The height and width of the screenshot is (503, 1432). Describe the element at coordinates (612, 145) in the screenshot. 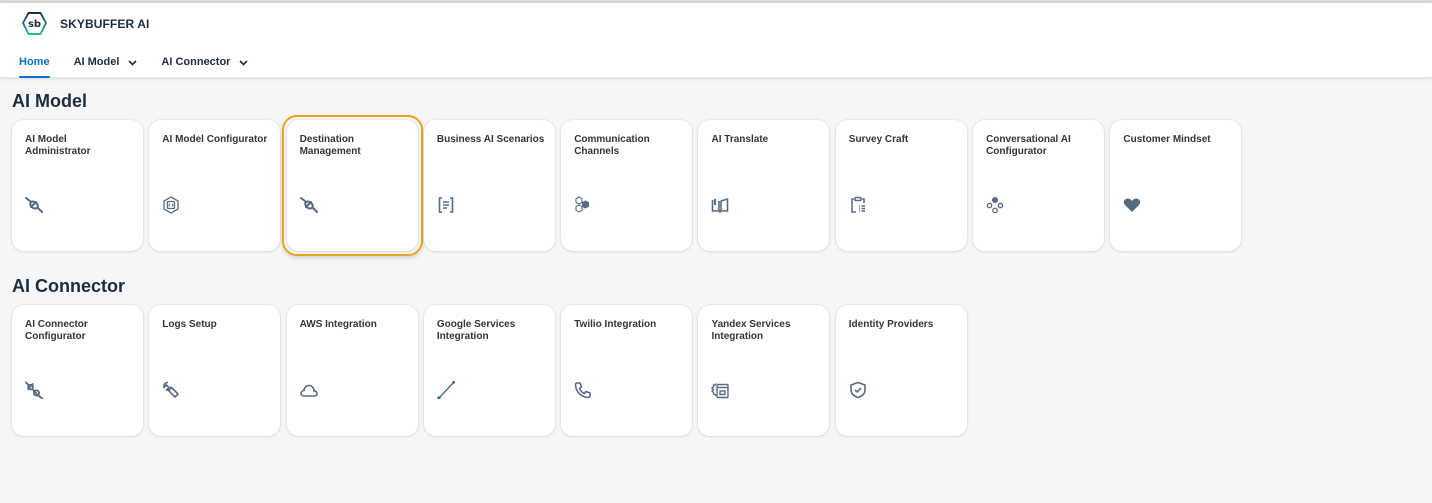

I see `tile-title: Communication Channels` at that location.